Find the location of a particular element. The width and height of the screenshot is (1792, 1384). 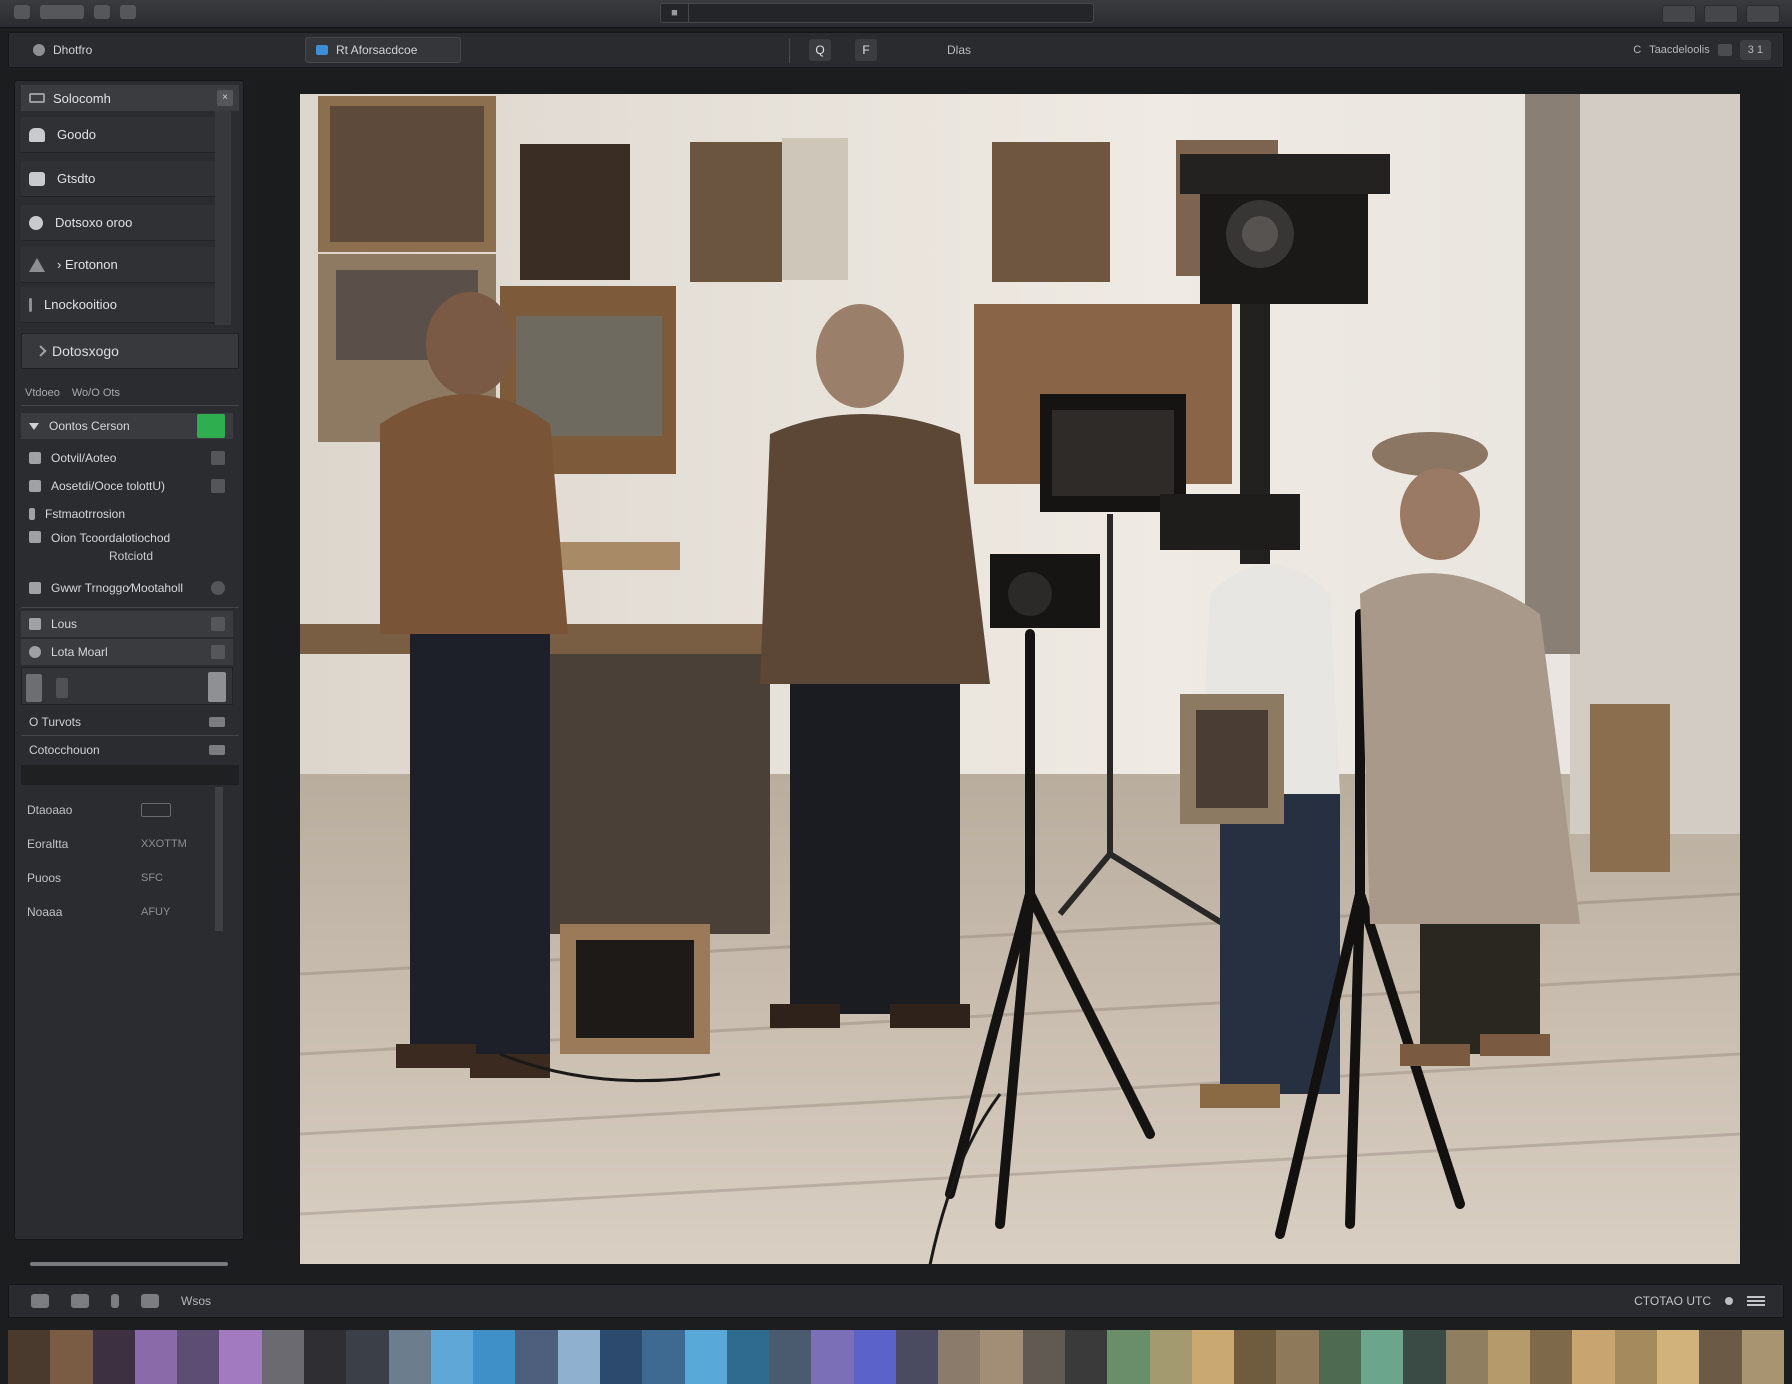

sidebar-header: Solocomh × is located at coordinates (130, 98).